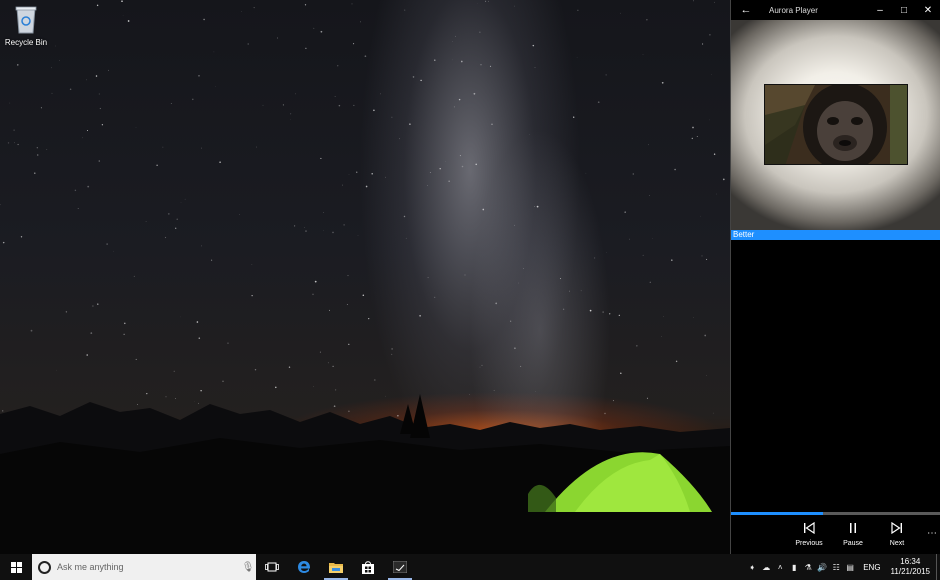  Describe the element at coordinates (835, 513) in the screenshot. I see `progress-bar` at that location.